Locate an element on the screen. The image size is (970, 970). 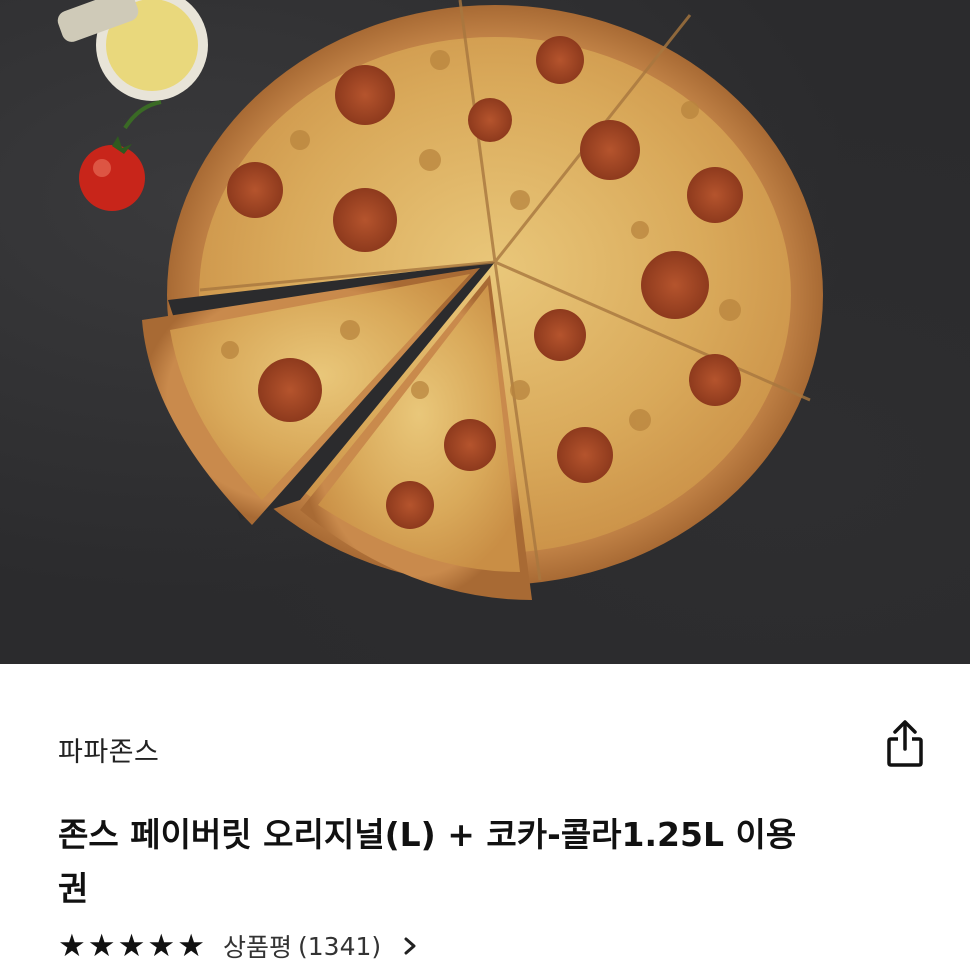
rating-summary: ★ ★ ★ ★ ★ 상품평 (1341) is located at coordinates (237, 946).